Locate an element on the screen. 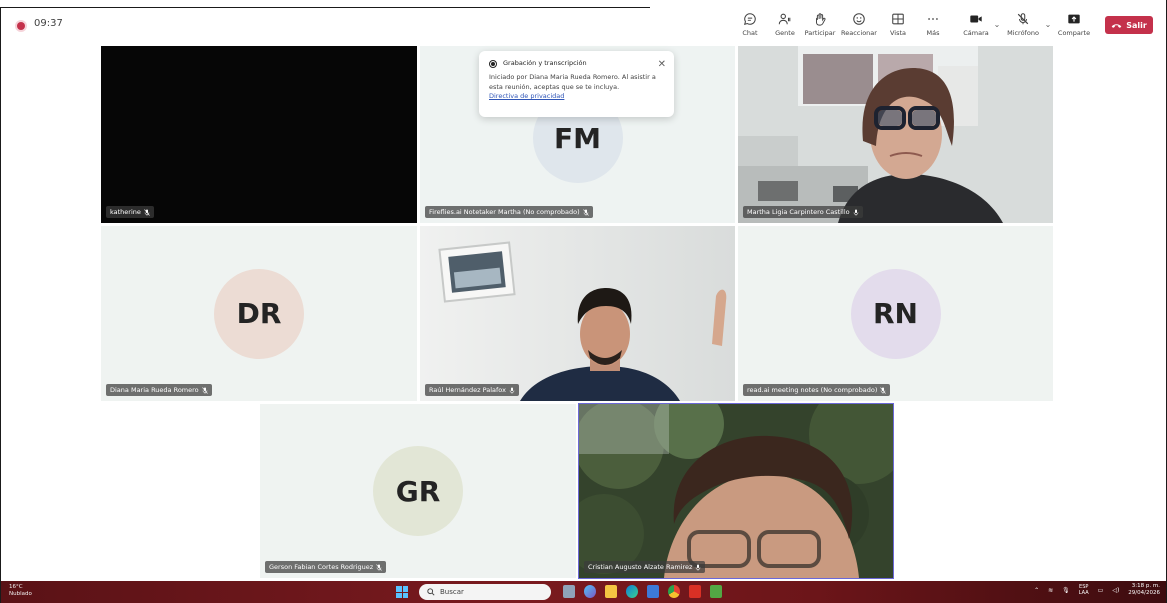  clock-time: 3:18 p. m. is located at coordinates (1145, 586).